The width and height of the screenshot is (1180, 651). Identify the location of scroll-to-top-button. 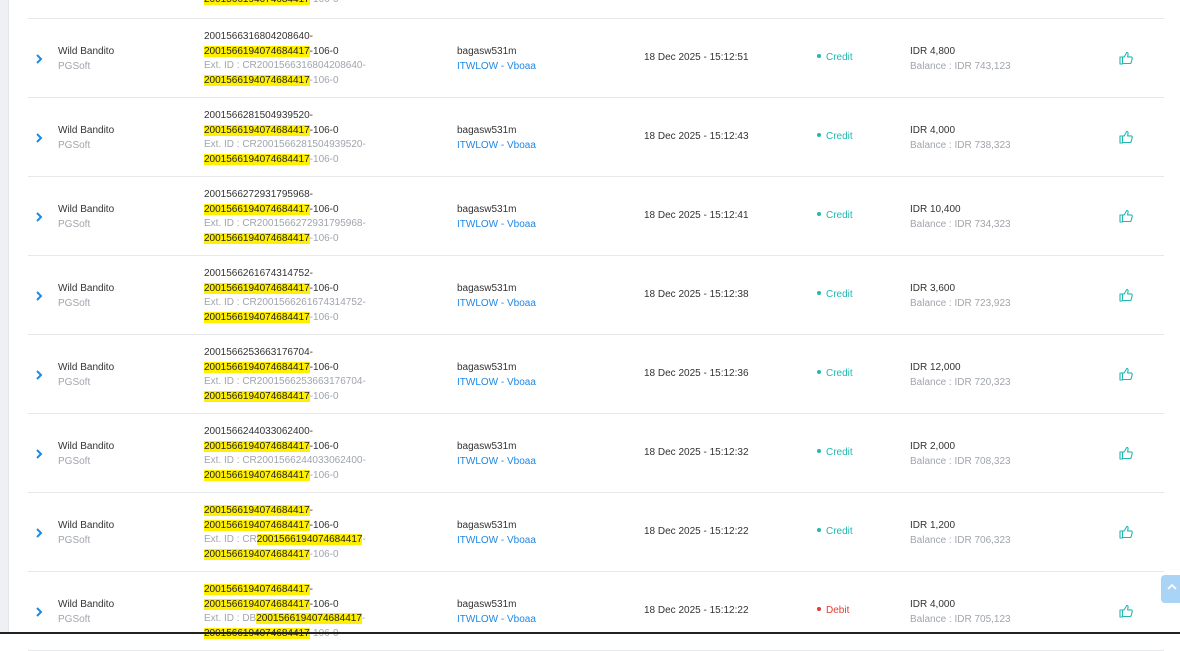
(1170, 589).